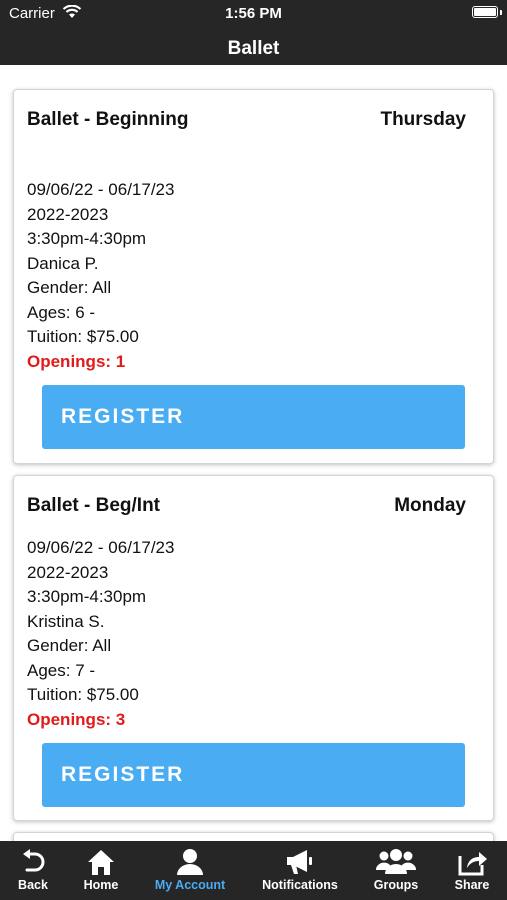 This screenshot has height=900, width=507. I want to click on nav-bar: Ballet, so click(253, 46).